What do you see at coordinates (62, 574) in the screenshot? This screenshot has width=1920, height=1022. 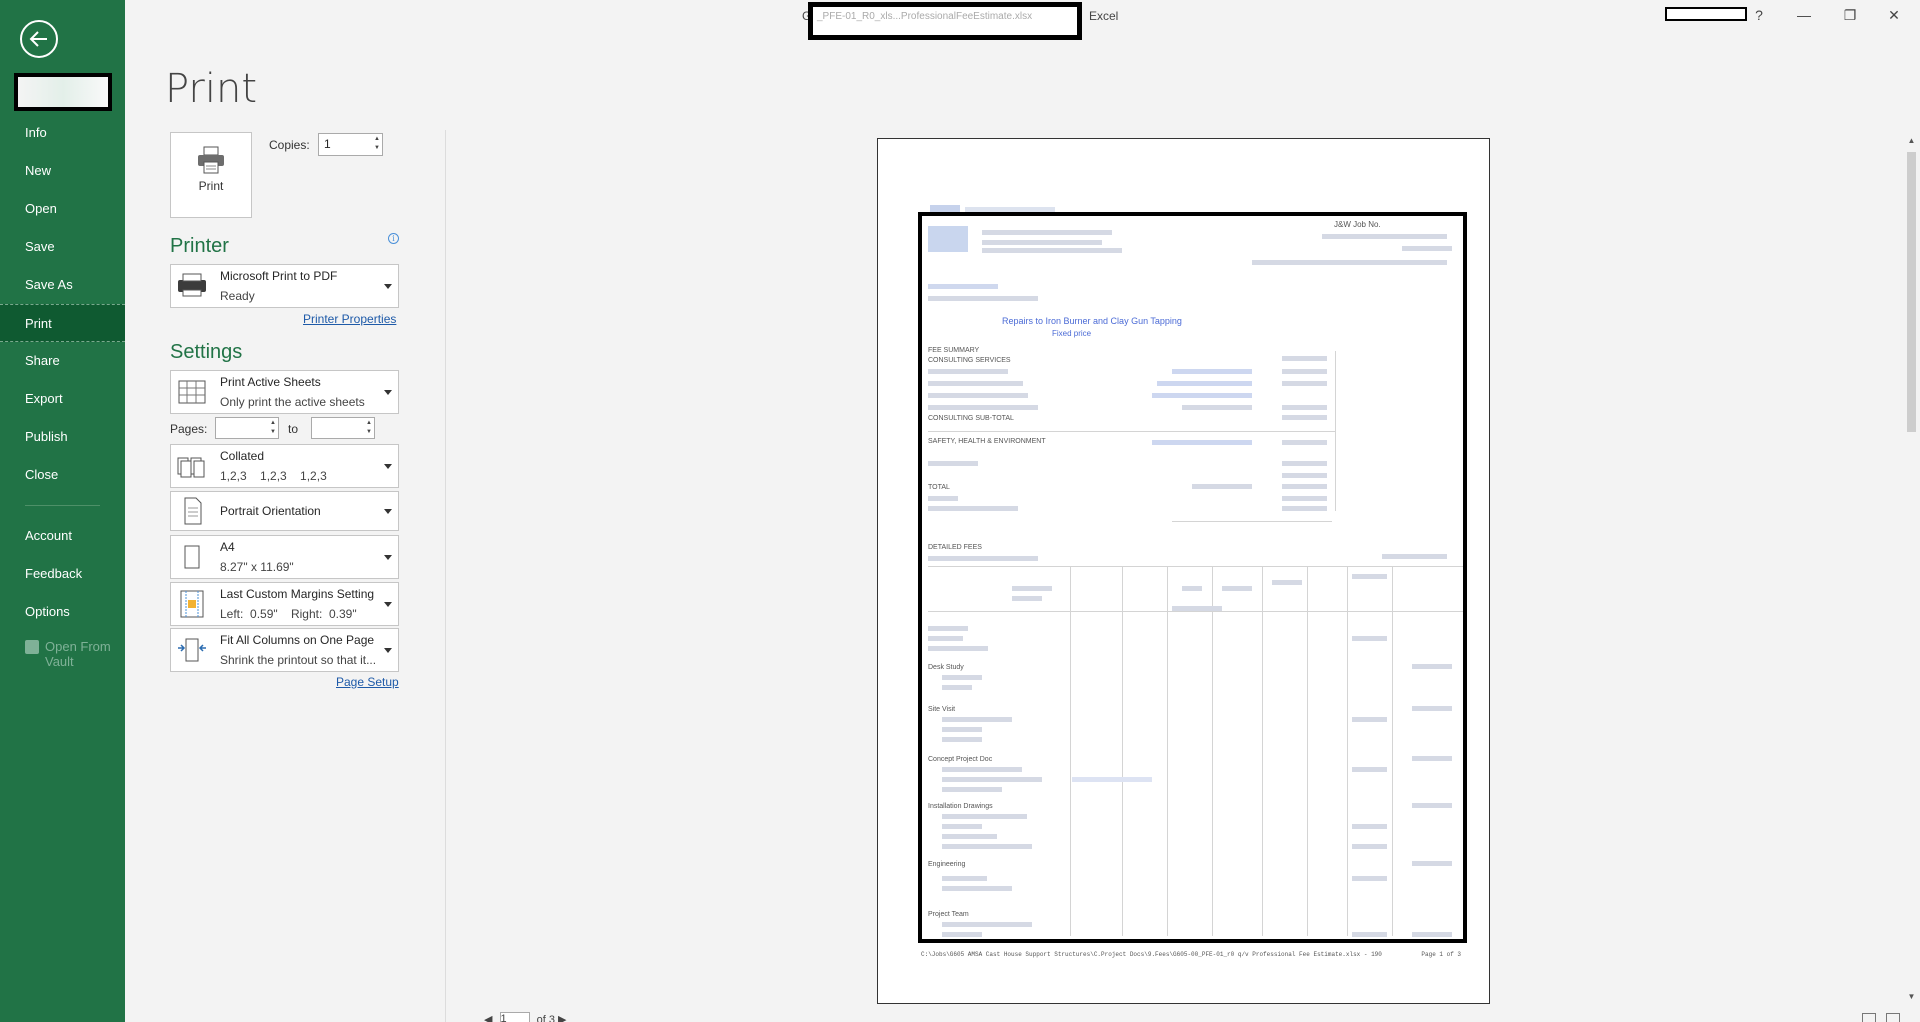 I see `nav-feedback: Feedback` at bounding box center [62, 574].